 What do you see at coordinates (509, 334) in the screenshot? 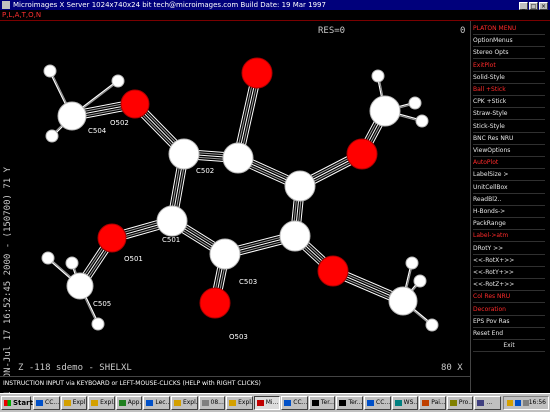
I see `side-menu-item: Reset End` at bounding box center [509, 334].